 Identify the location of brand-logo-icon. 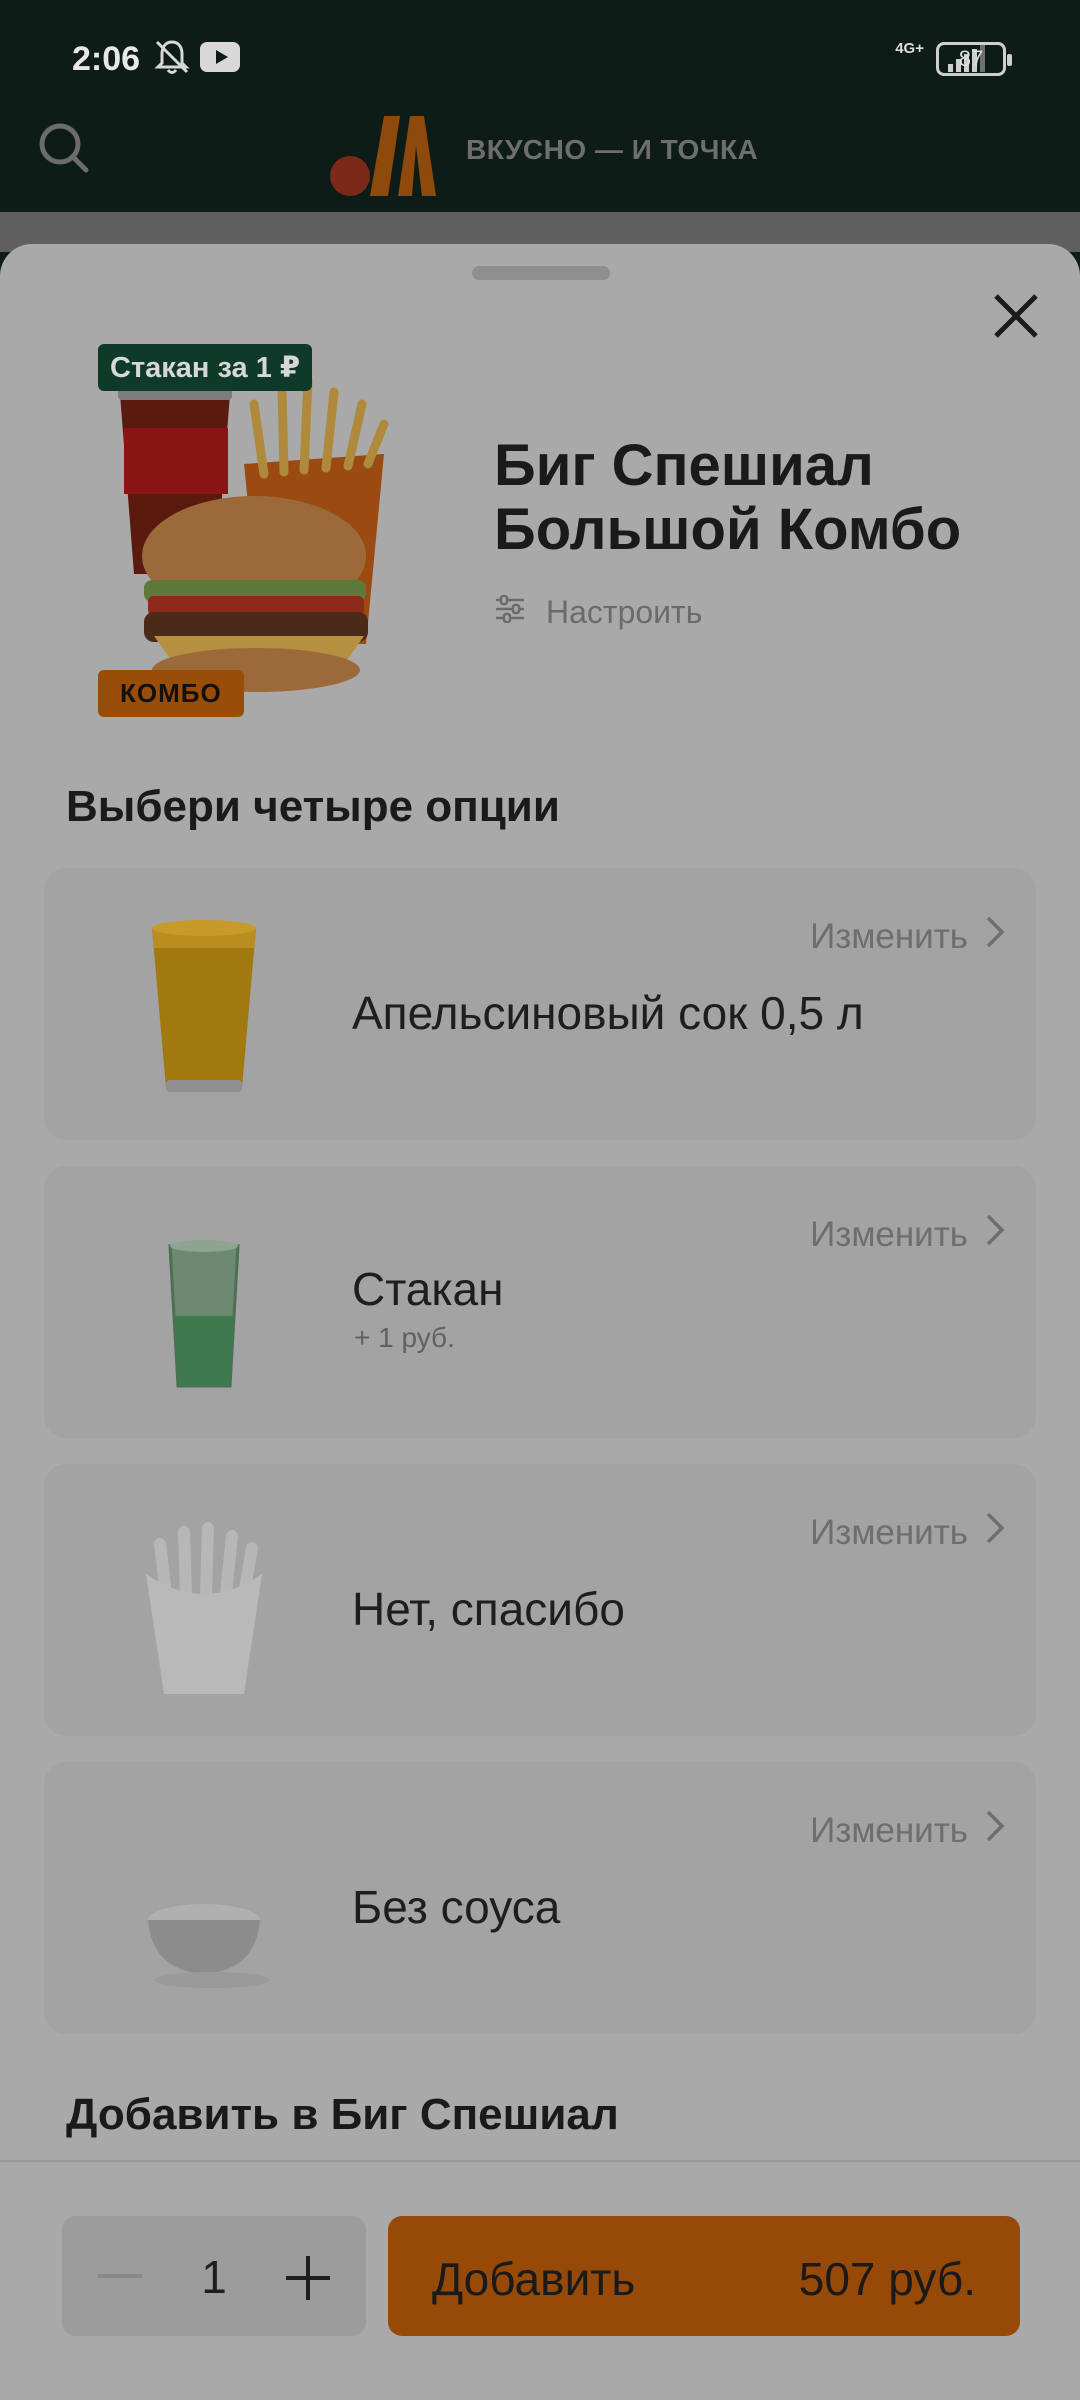
(386, 156).